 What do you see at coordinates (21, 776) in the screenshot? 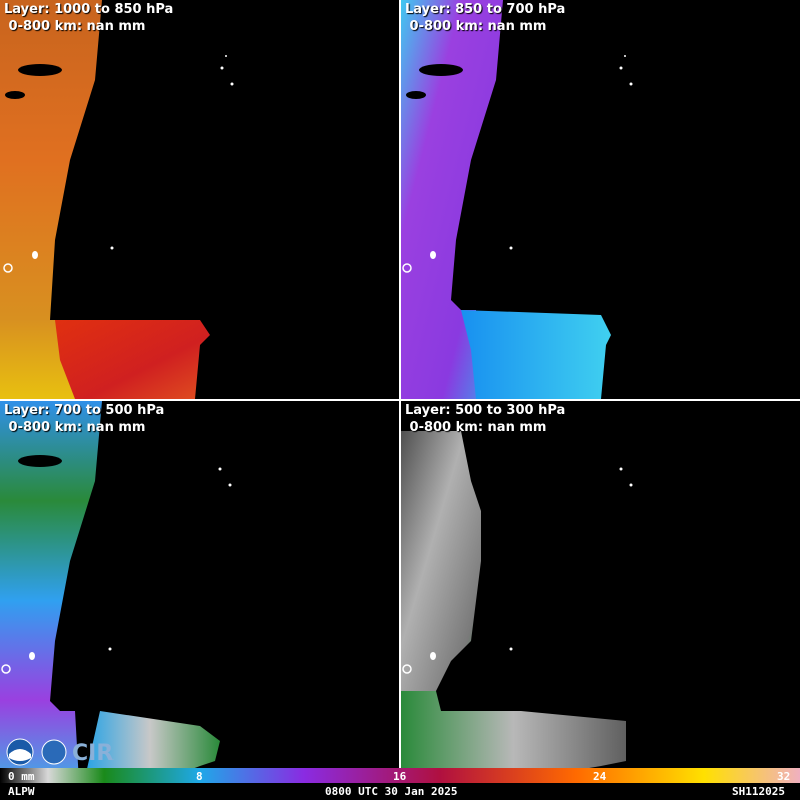
I see `colorbar-tick-0: 0 mm` at bounding box center [21, 776].